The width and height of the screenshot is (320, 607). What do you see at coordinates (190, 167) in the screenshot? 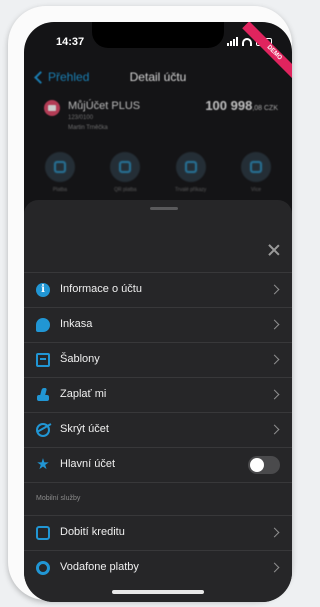
I see `repeat-icon` at bounding box center [190, 167].